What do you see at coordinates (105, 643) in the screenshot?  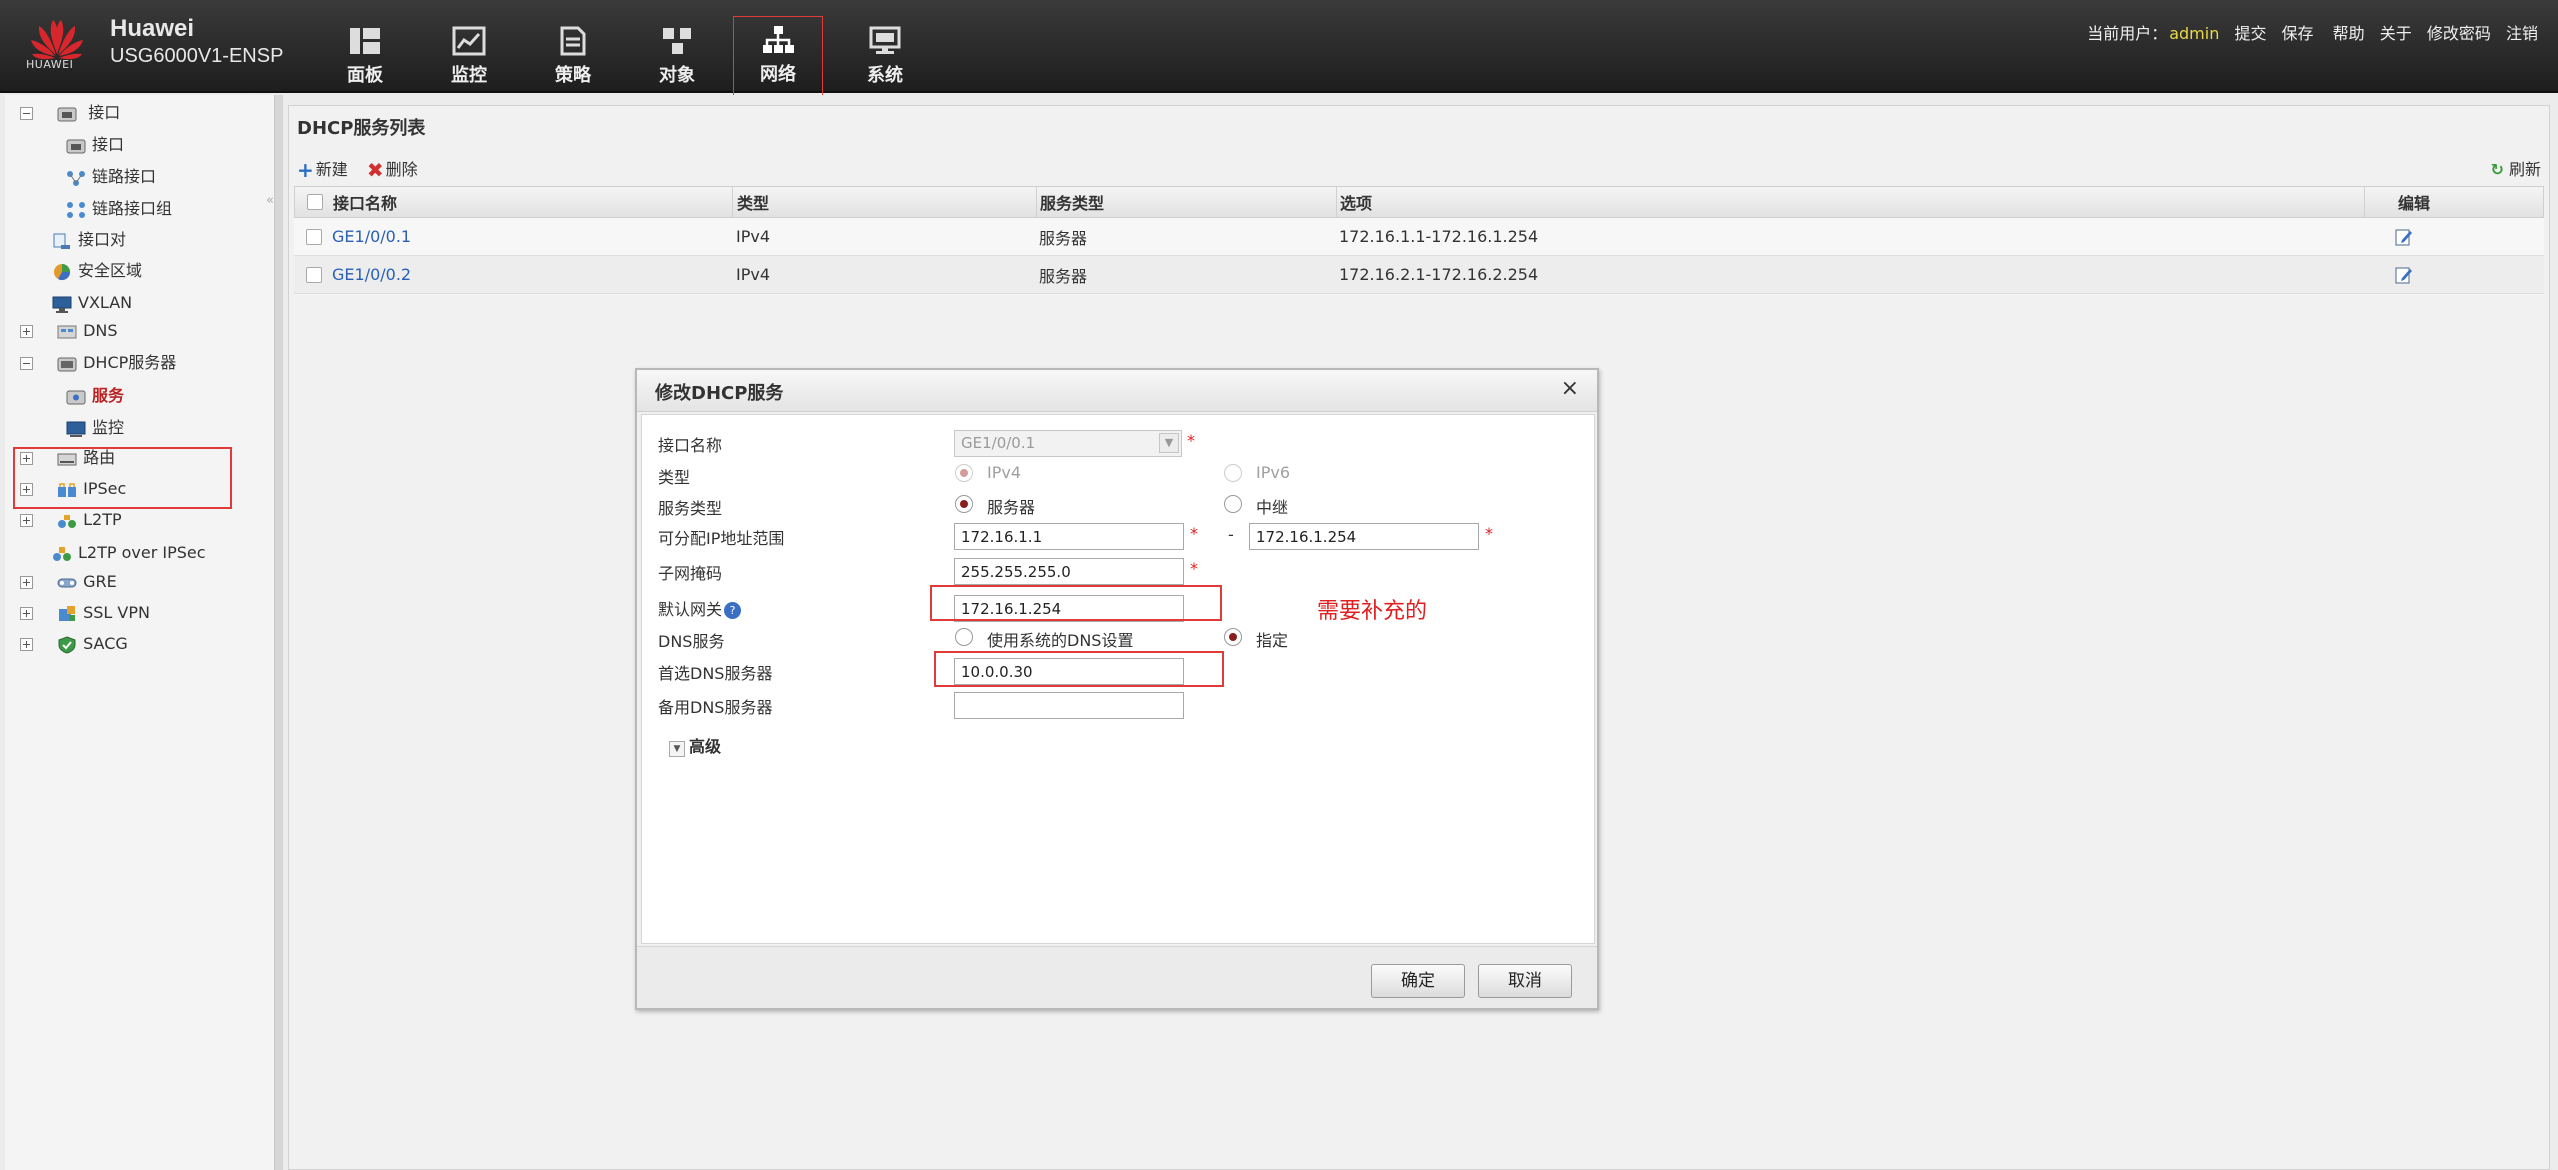 I see `sidebar-item-label: SACG` at bounding box center [105, 643].